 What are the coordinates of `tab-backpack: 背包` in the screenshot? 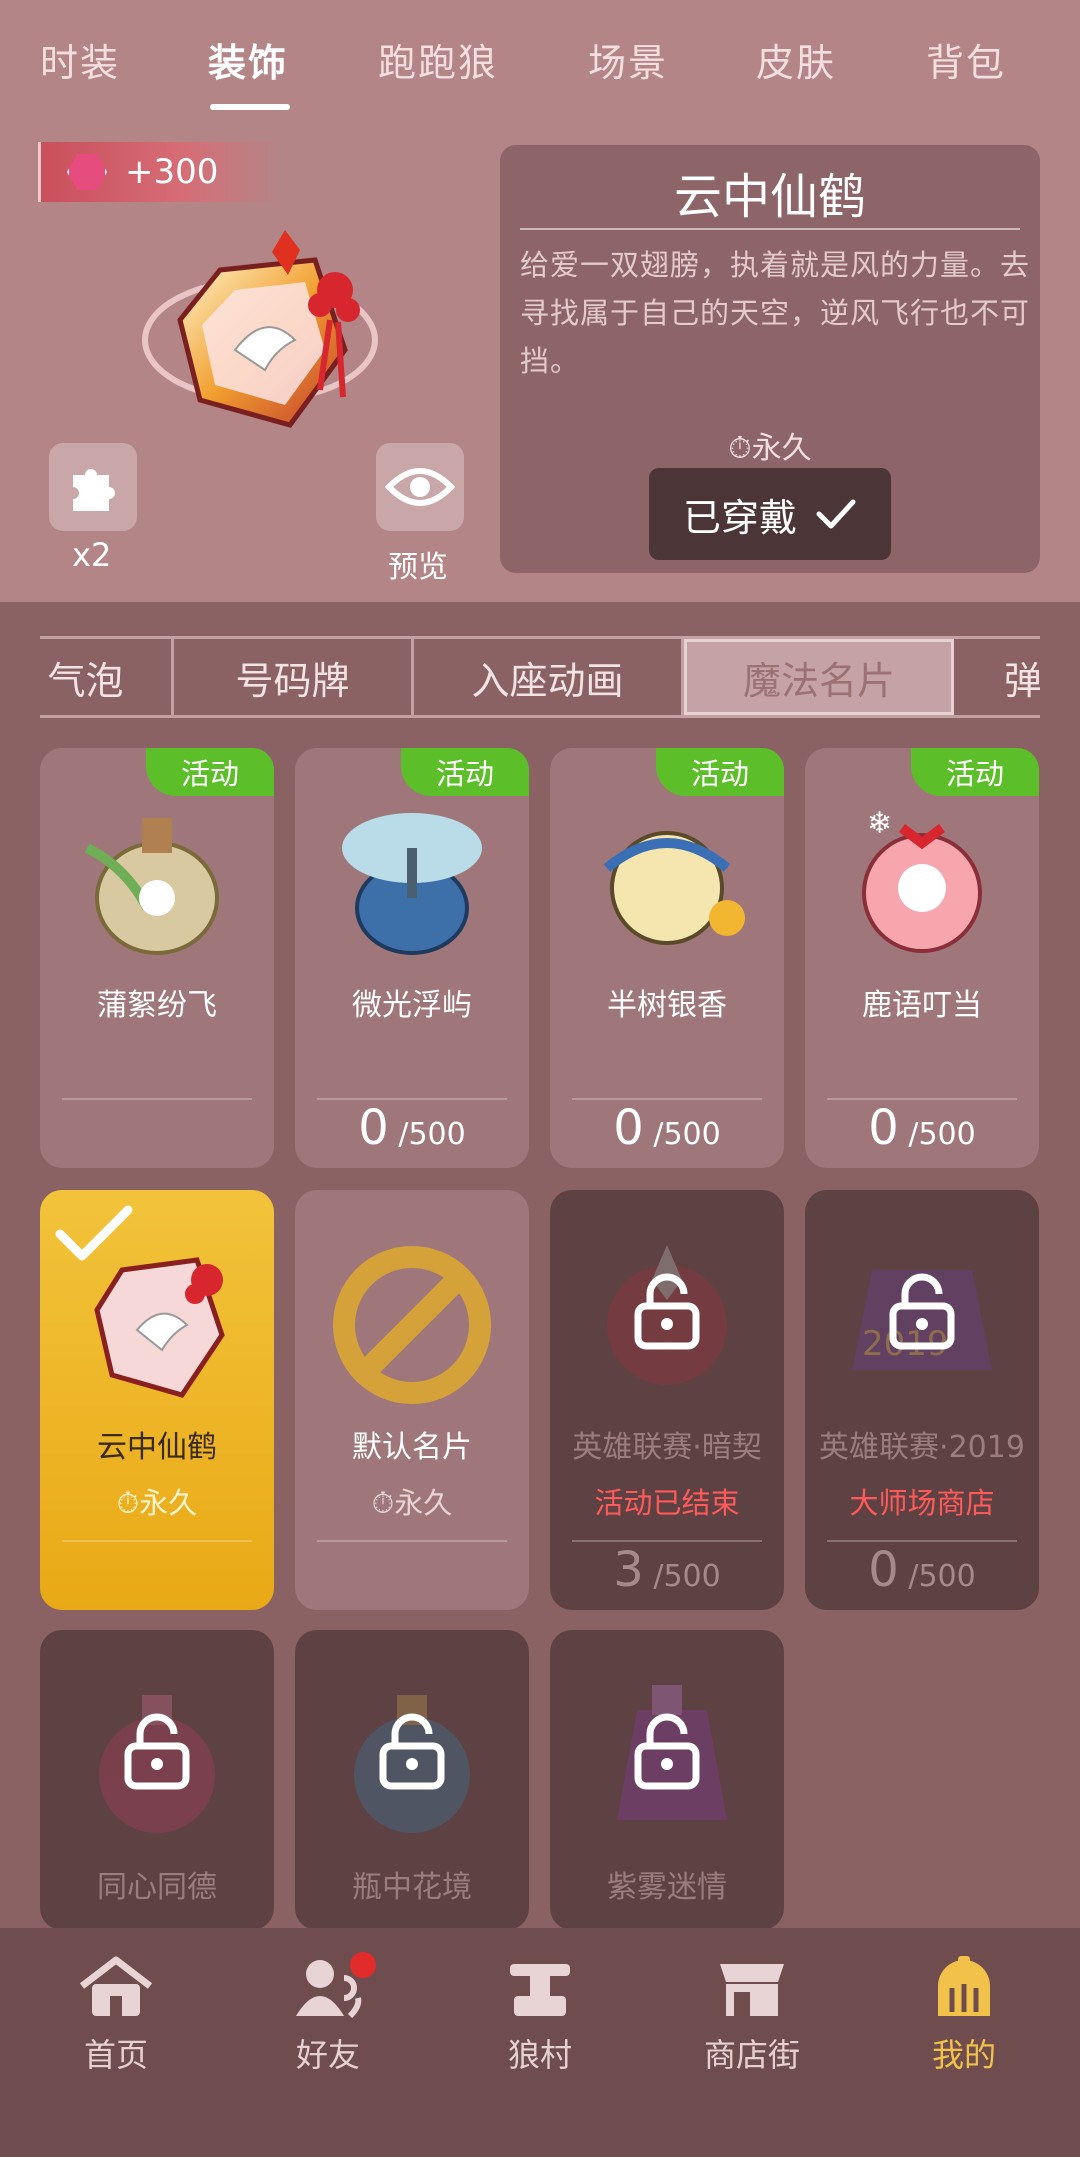 It's located at (966, 59).